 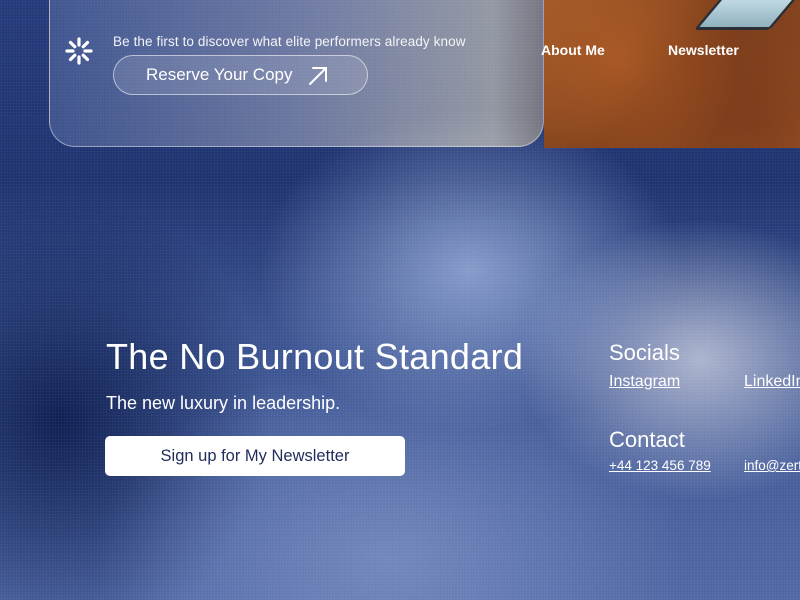 What do you see at coordinates (255, 456) in the screenshot?
I see `newsletter-signup-button: Sign up for My Newsletter` at bounding box center [255, 456].